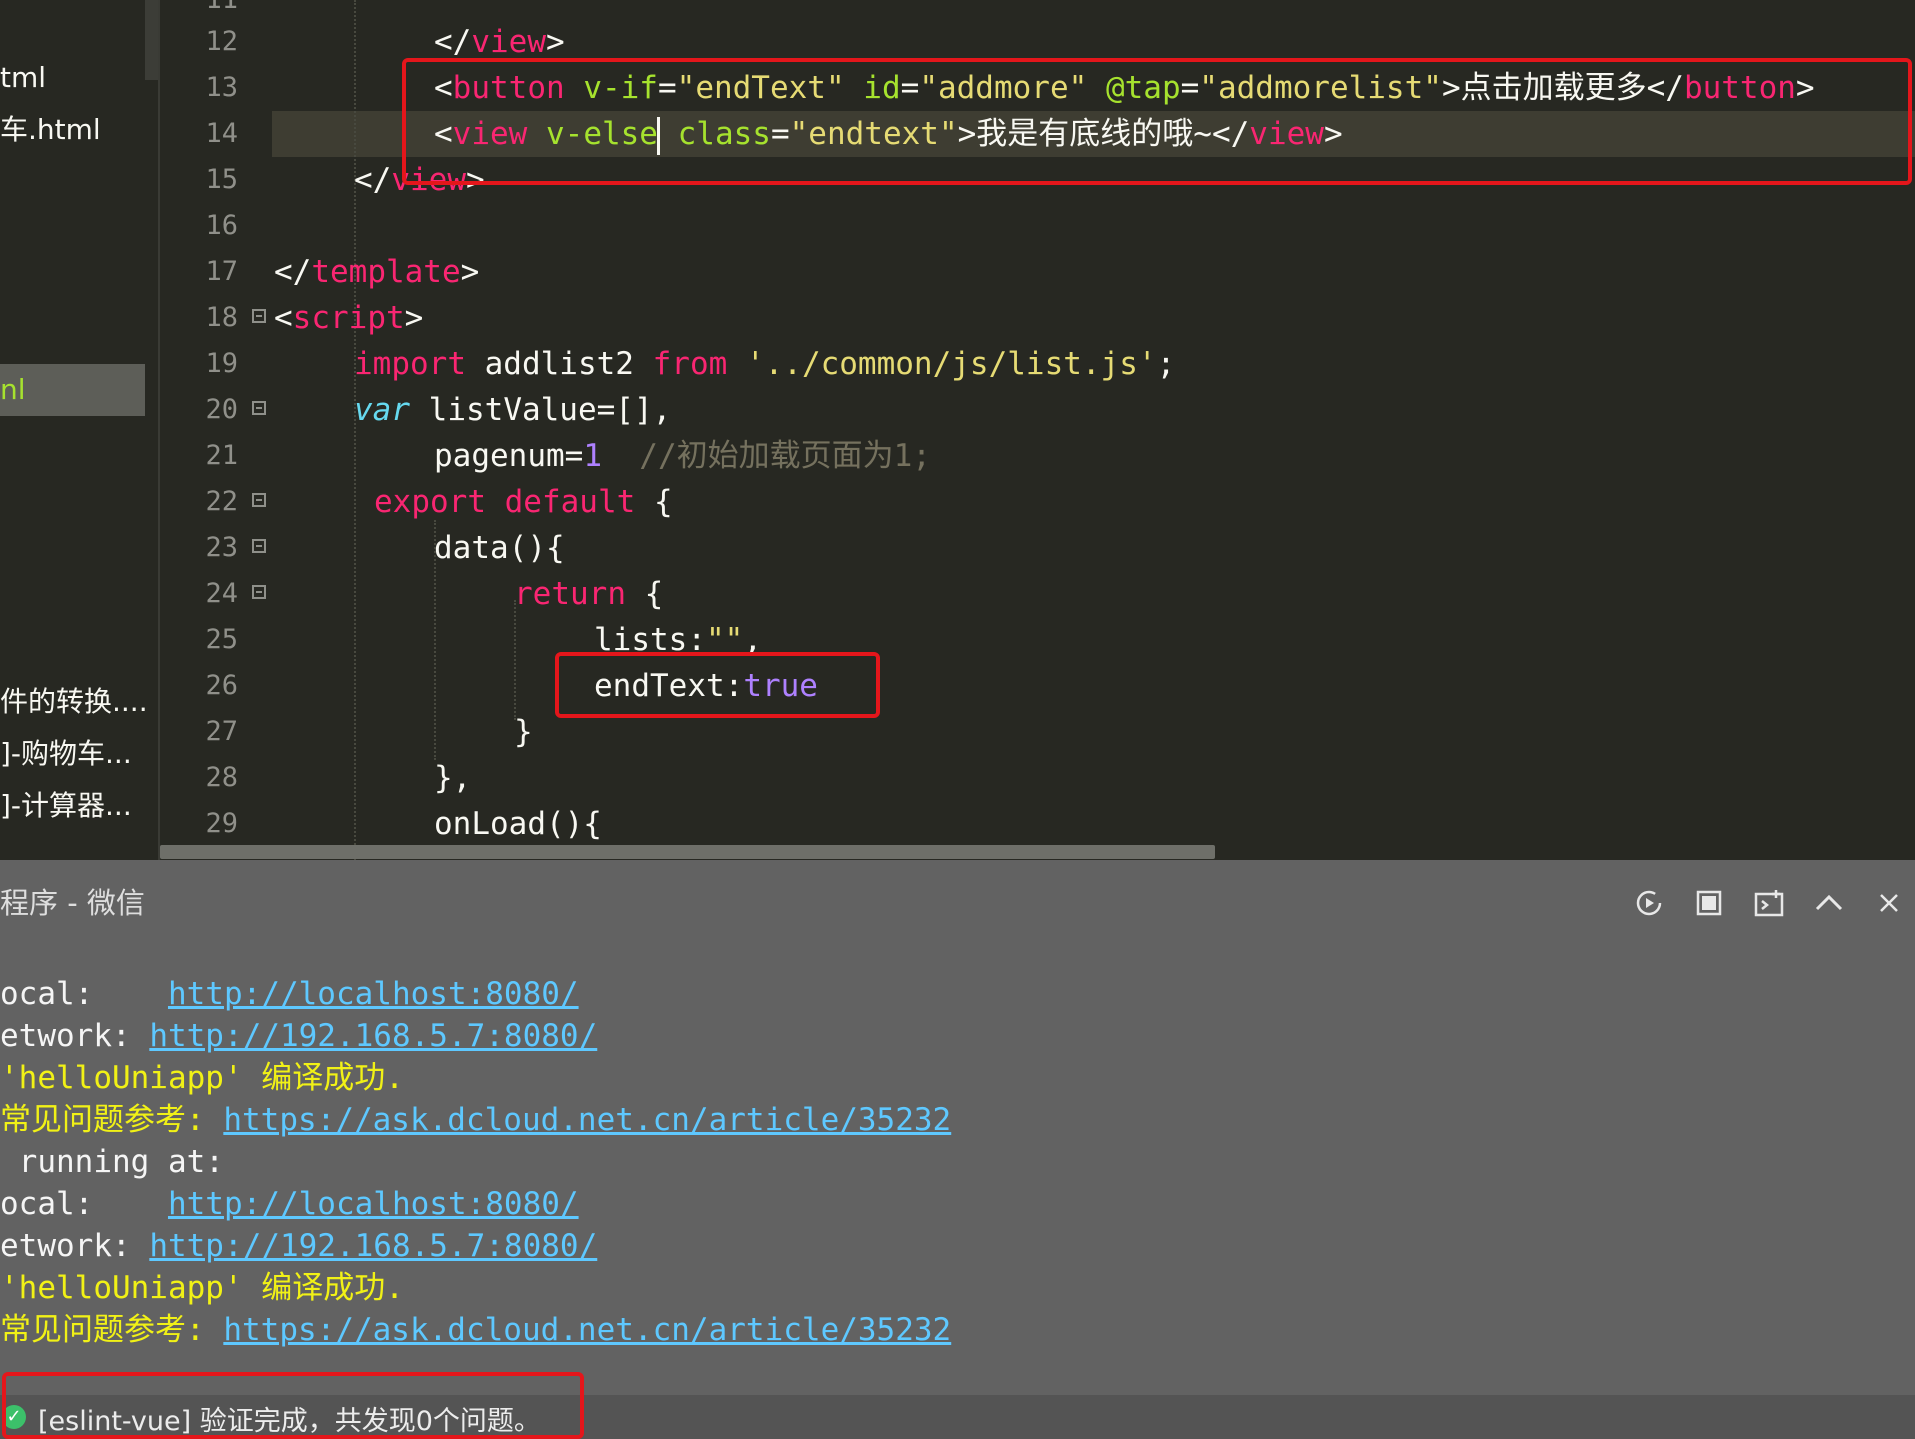 This screenshot has width=1915, height=1439. I want to click on sidebar-item-1: tml, so click(23, 78).